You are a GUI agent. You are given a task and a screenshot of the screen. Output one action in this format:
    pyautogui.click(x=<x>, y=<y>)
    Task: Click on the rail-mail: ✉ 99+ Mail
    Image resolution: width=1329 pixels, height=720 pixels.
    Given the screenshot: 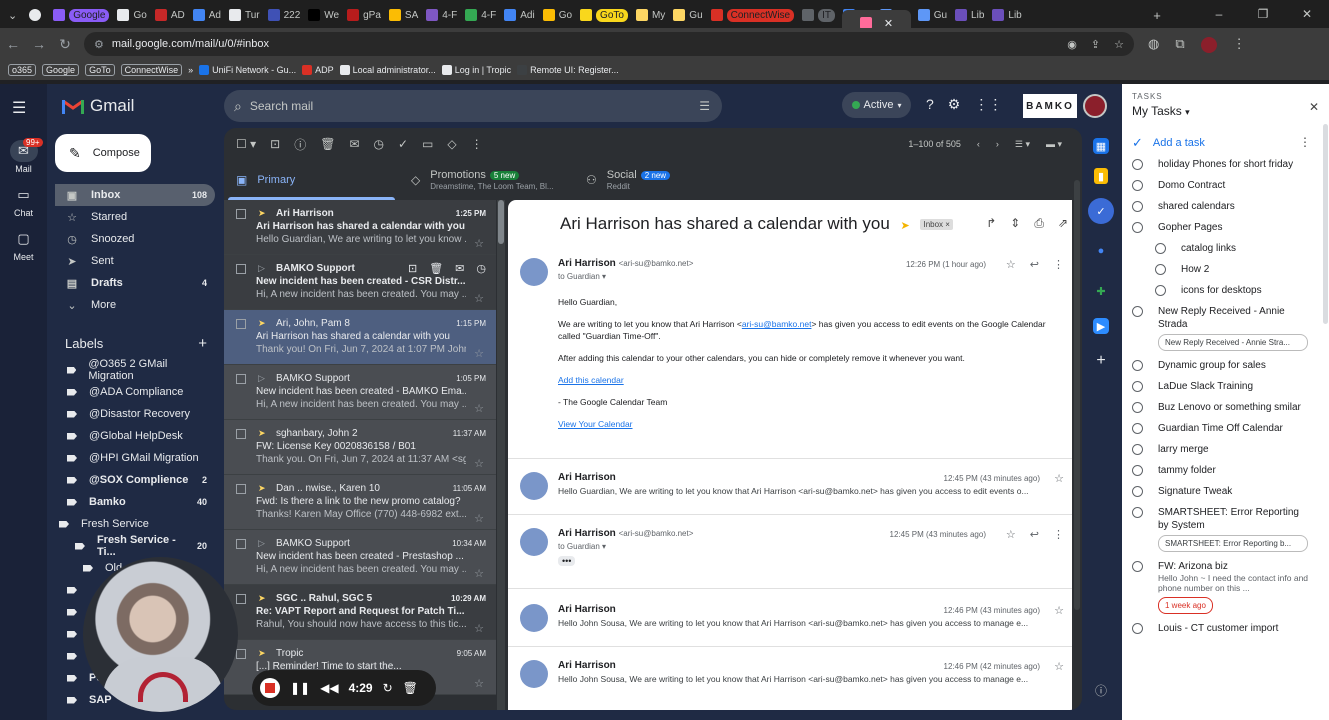 What is the action you would take?
    pyautogui.click(x=23, y=156)
    